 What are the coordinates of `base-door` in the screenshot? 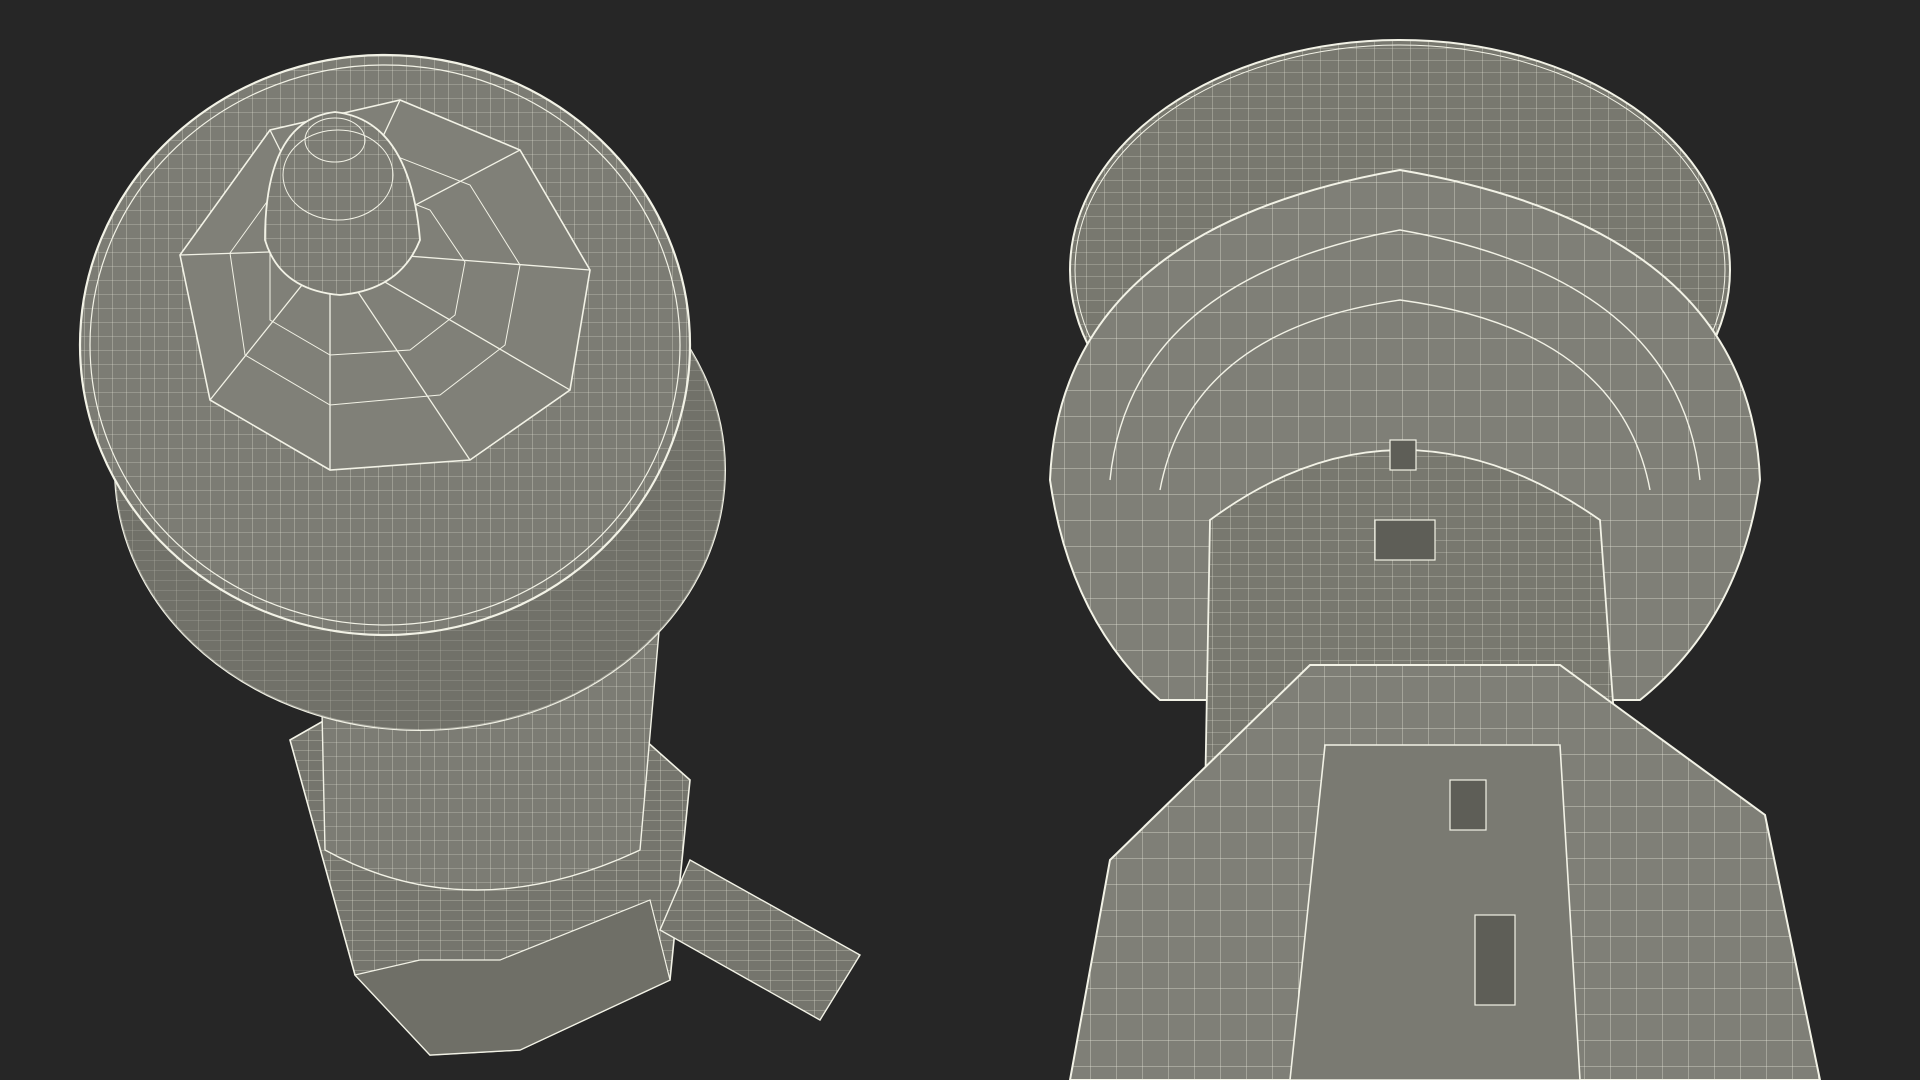 It's located at (1495, 960).